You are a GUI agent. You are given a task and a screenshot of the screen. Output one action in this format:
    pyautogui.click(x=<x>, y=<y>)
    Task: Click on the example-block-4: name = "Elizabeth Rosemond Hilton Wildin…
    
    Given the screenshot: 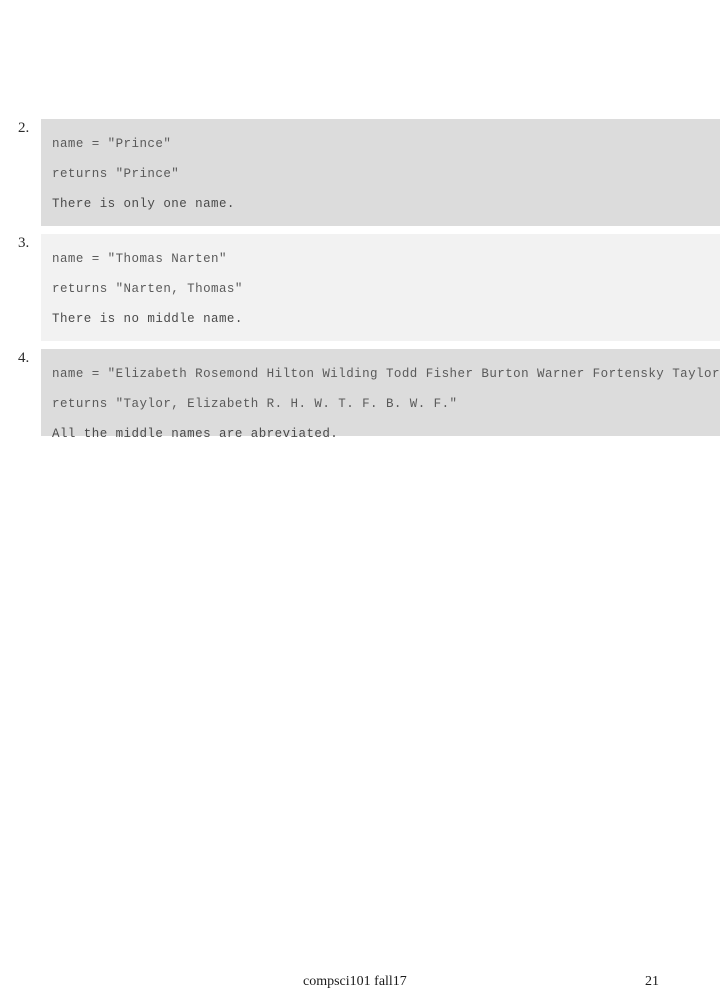 What is the action you would take?
    pyautogui.click(x=380, y=395)
    